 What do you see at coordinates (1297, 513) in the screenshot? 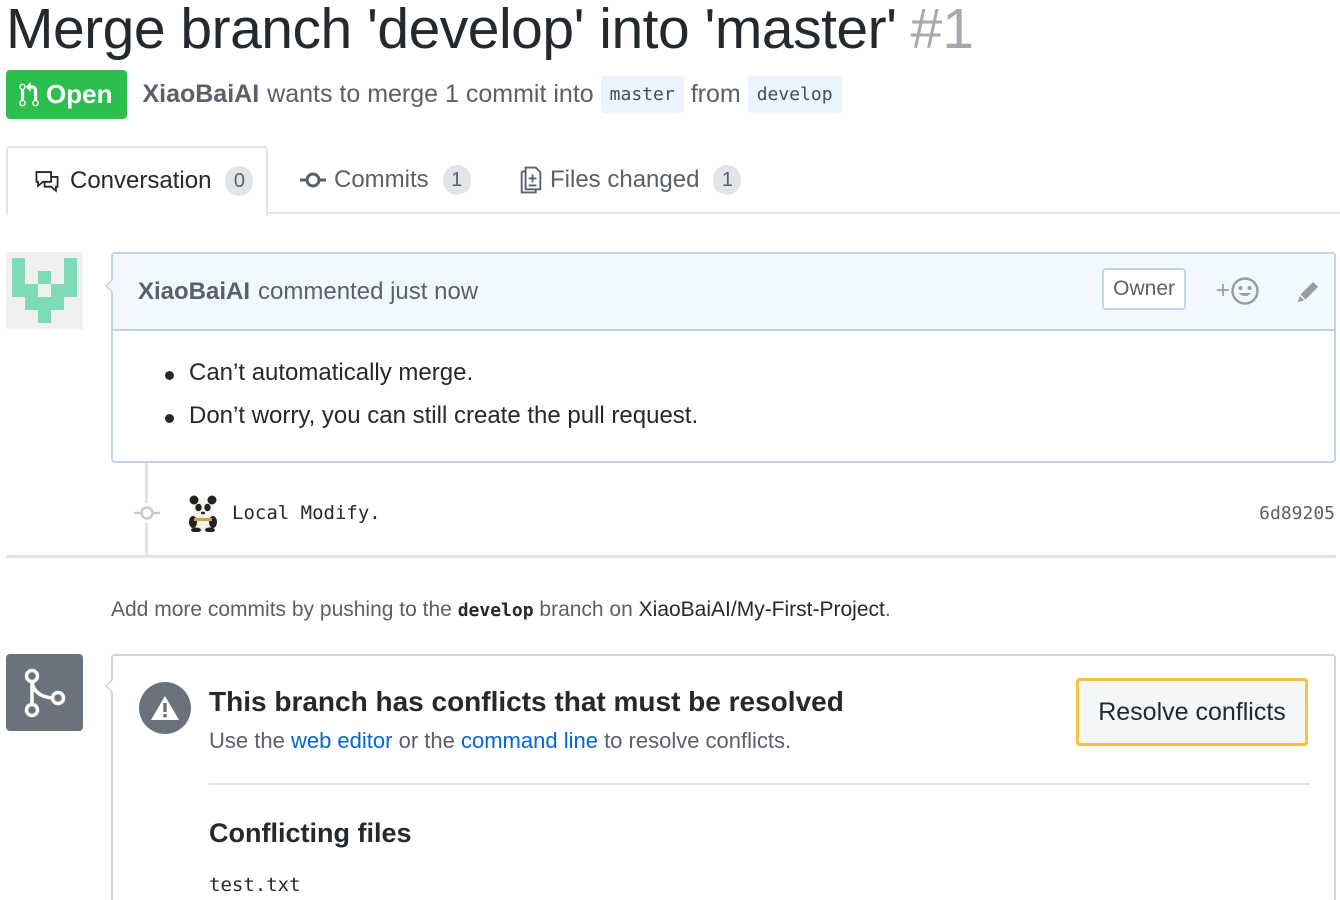
I see `commit-sha: 6d89205` at bounding box center [1297, 513].